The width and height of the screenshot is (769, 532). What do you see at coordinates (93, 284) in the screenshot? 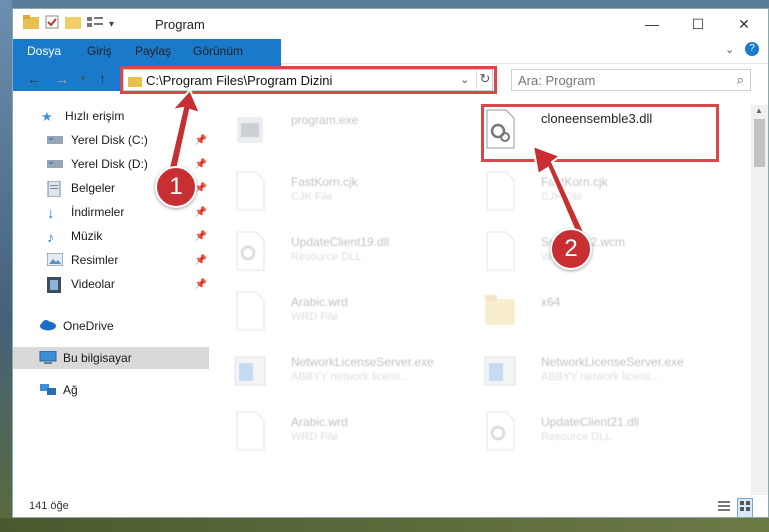
I see `sidebar-item-label: Videolar` at bounding box center [93, 284].